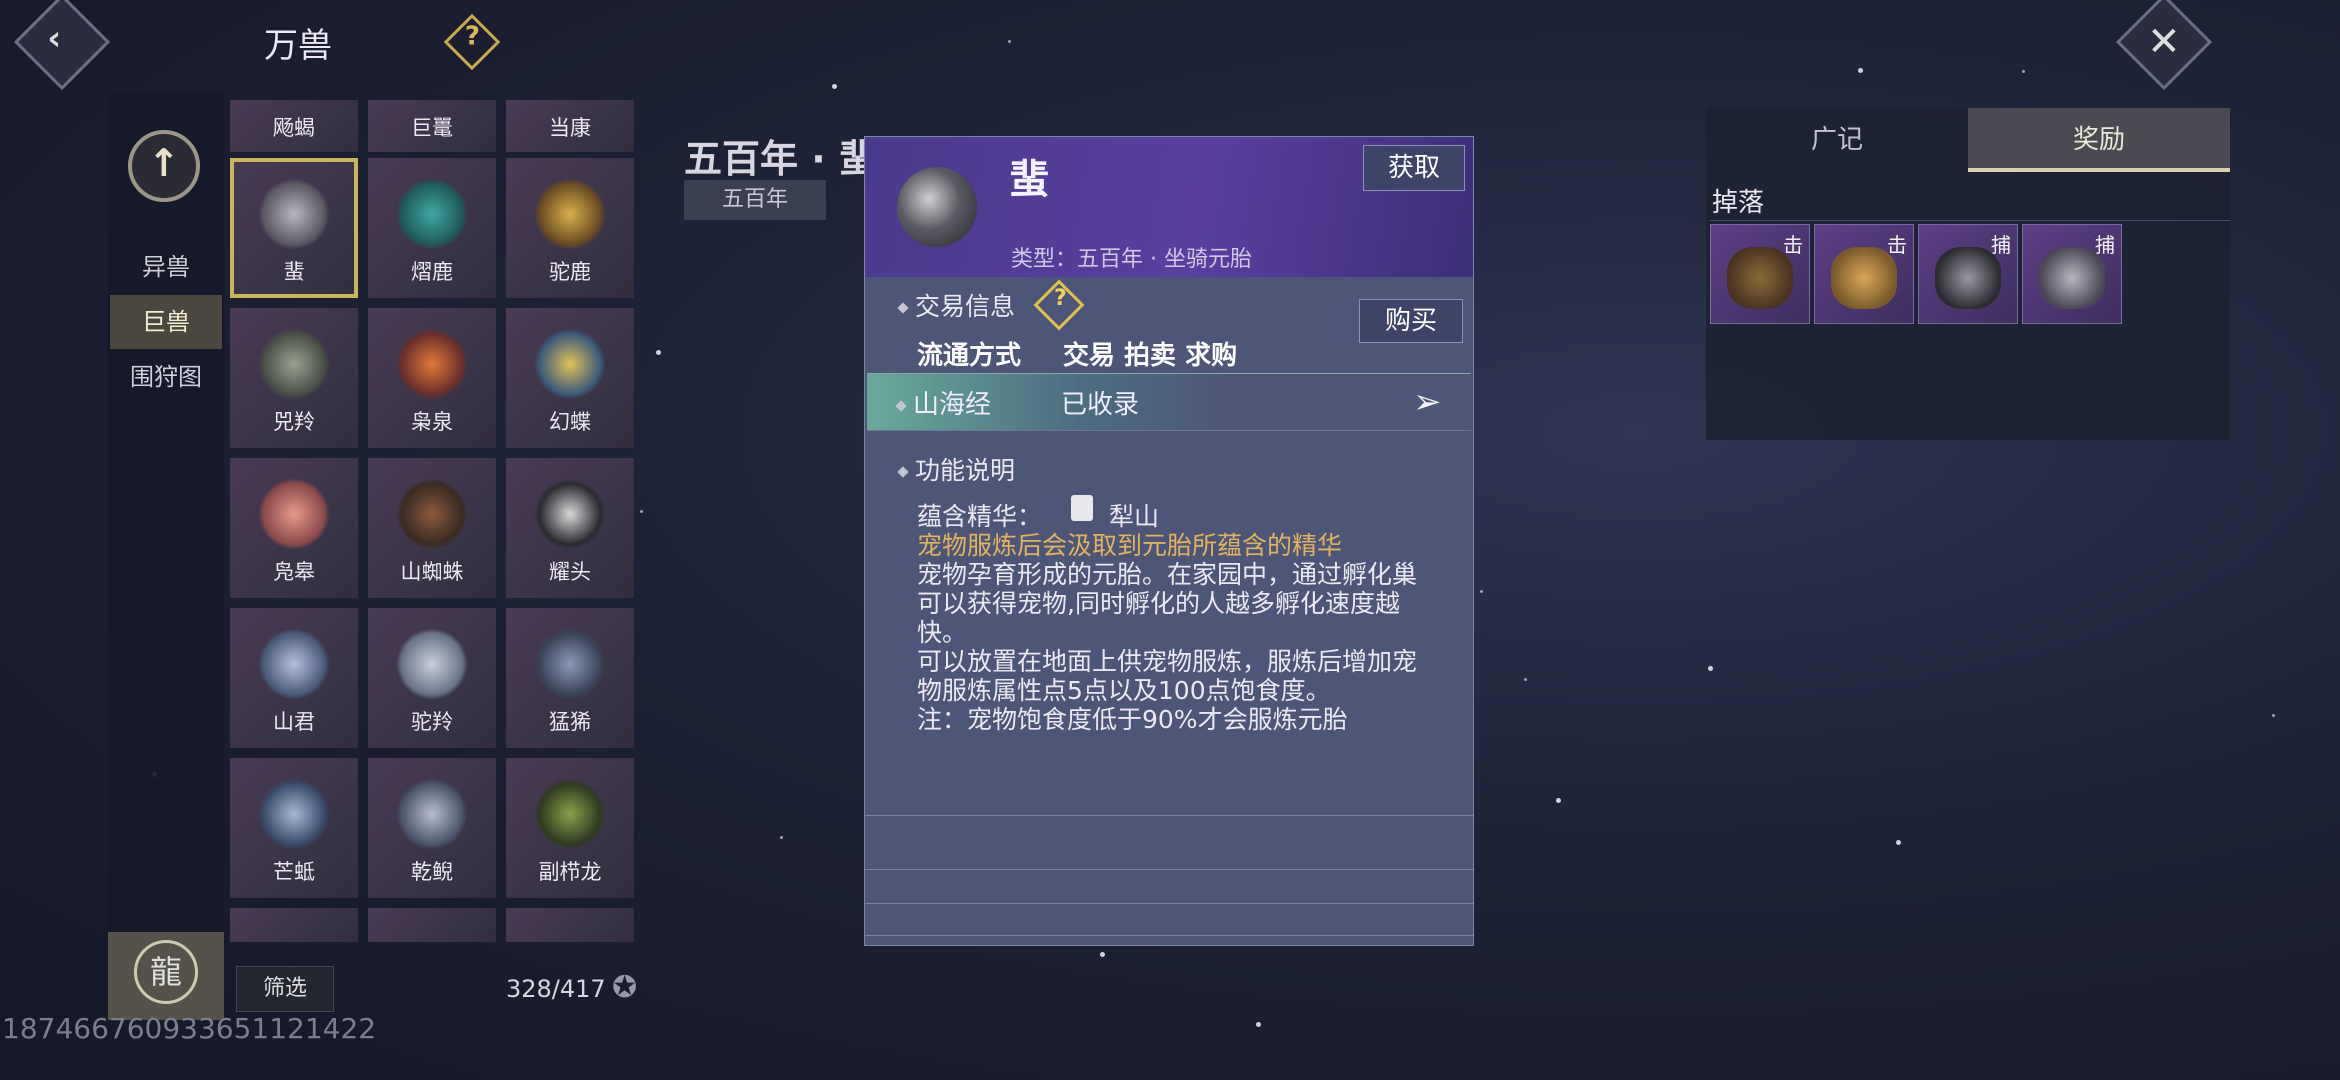 The width and height of the screenshot is (2340, 1080). Describe the element at coordinates (570, 528) in the screenshot. I see `beast-card: 耀头` at that location.